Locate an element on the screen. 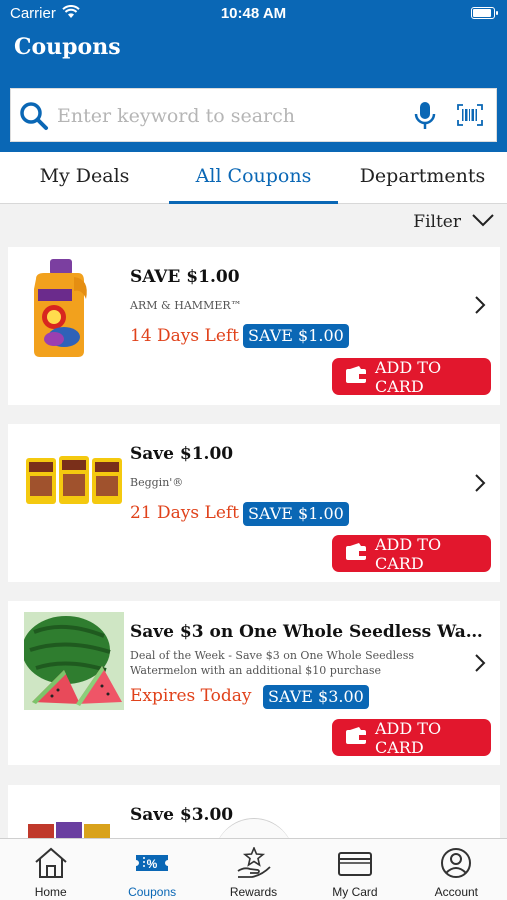 Image resolution: width=507 pixels, height=900 pixels. search-bar is located at coordinates (253, 115).